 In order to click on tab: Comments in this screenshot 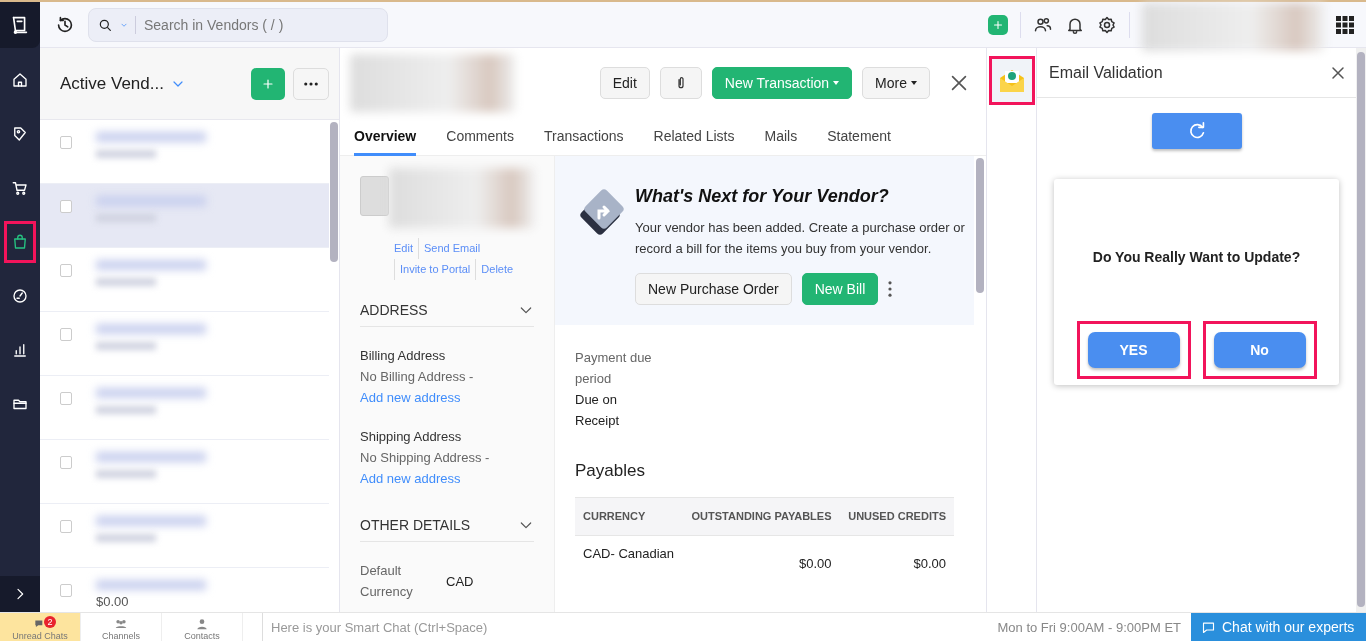, I will do `click(480, 137)`.